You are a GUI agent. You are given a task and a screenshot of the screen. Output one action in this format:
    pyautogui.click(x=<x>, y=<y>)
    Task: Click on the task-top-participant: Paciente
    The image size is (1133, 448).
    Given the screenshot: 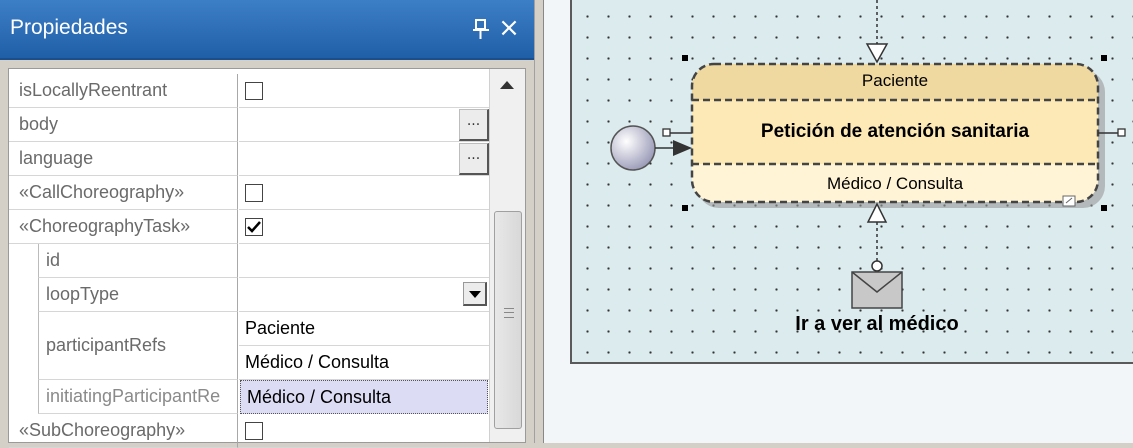 What is the action you would take?
    pyautogui.click(x=895, y=81)
    